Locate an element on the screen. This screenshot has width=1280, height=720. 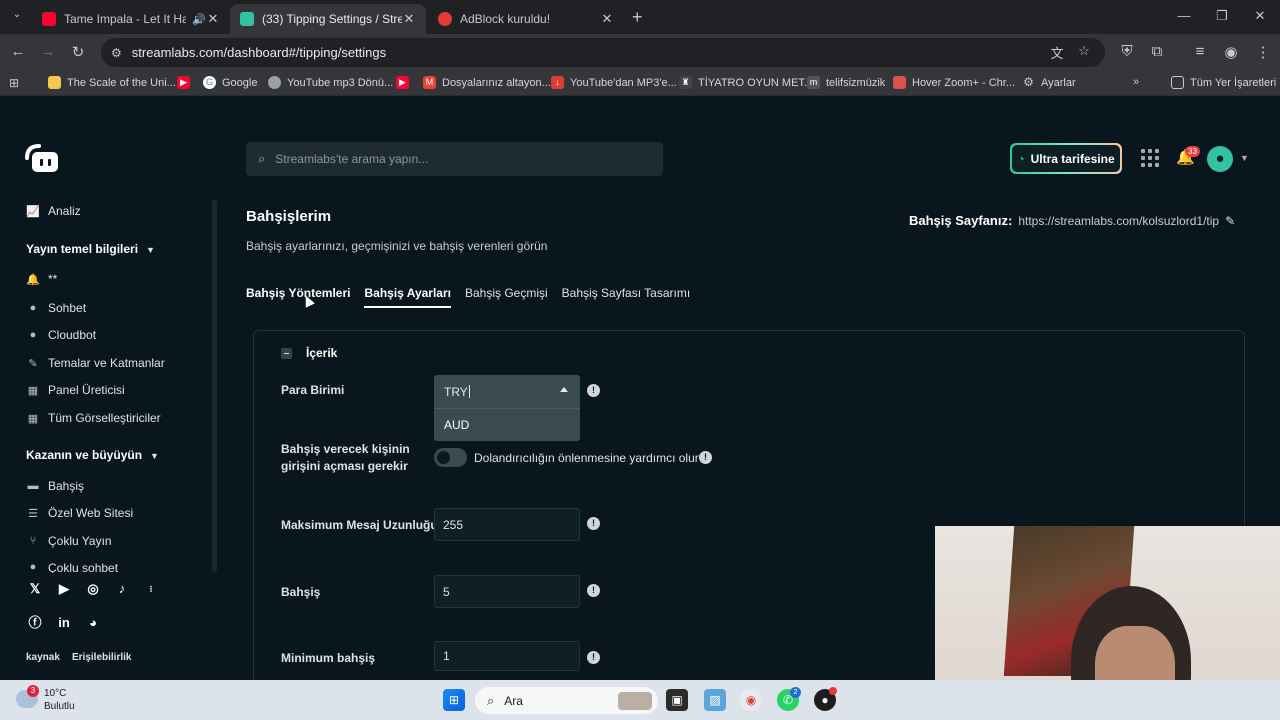
tip-page-url: https://streamlabs.com/kolsuzlord1/tip is located at coordinates (1118, 221).